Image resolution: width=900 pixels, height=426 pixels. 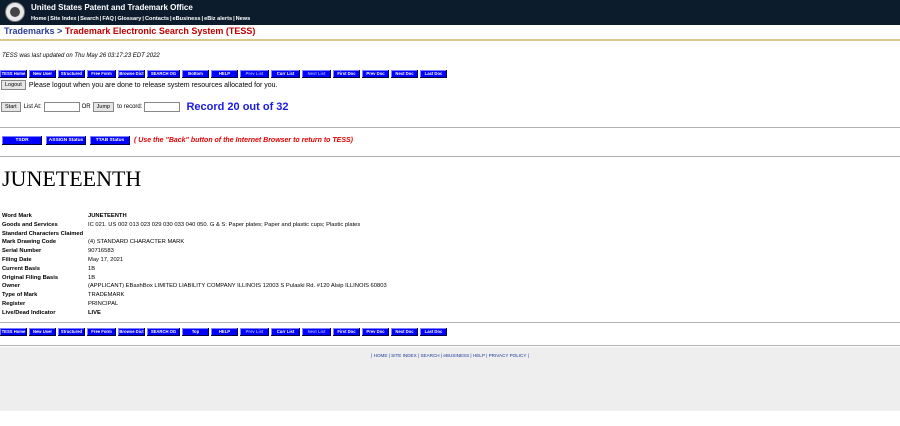 What do you see at coordinates (32, 106) in the screenshot?
I see `list-at-label: List At:` at bounding box center [32, 106].